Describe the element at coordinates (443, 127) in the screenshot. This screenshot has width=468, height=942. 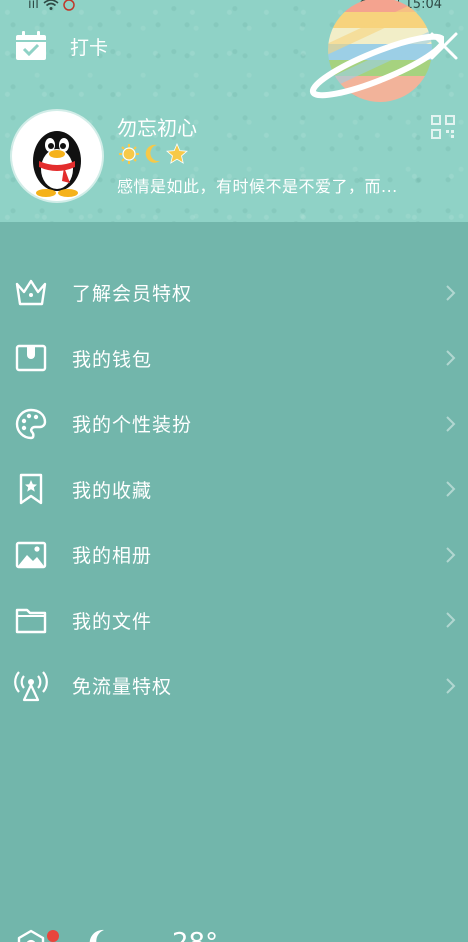
I see `qr-code-icon` at that location.